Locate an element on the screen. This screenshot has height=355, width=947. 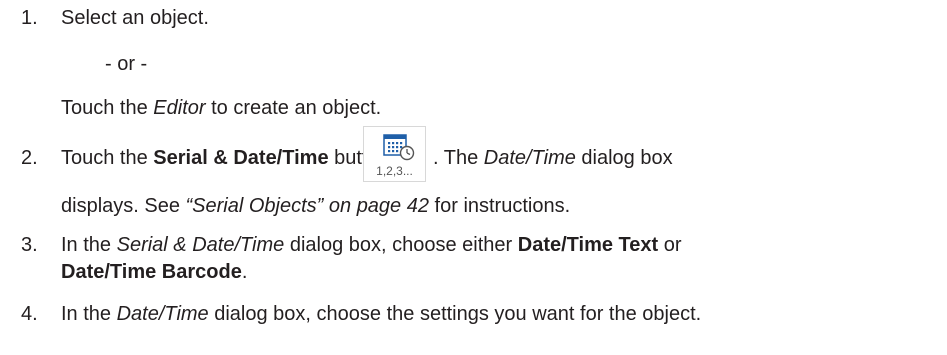
step-2-post2: dialog box is located at coordinates (624, 158).